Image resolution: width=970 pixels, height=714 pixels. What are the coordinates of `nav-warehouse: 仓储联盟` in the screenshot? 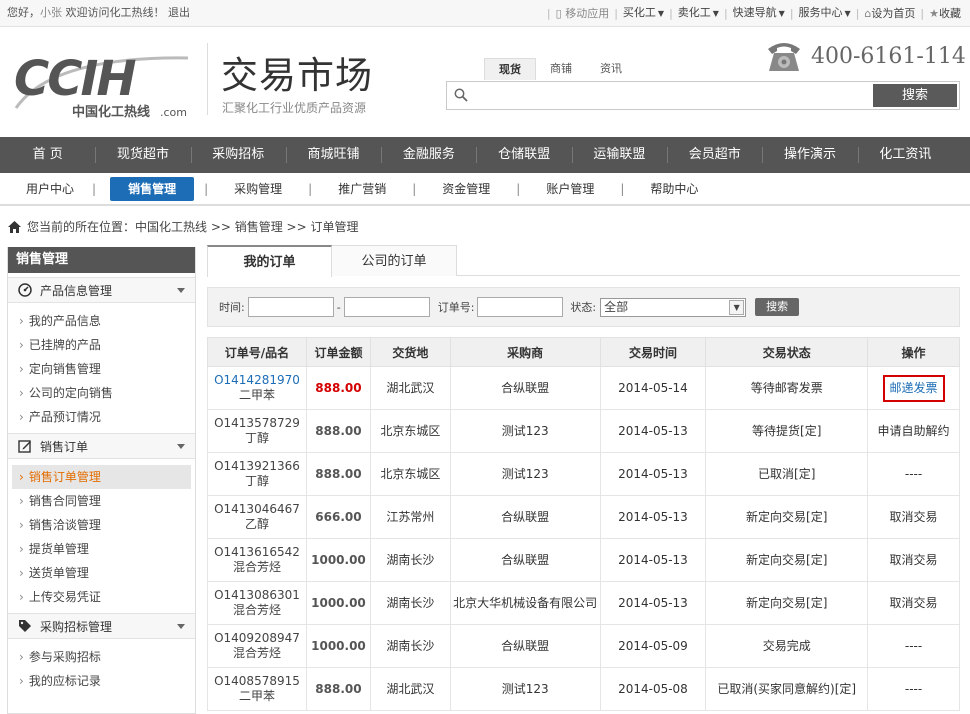 It's located at (523, 155).